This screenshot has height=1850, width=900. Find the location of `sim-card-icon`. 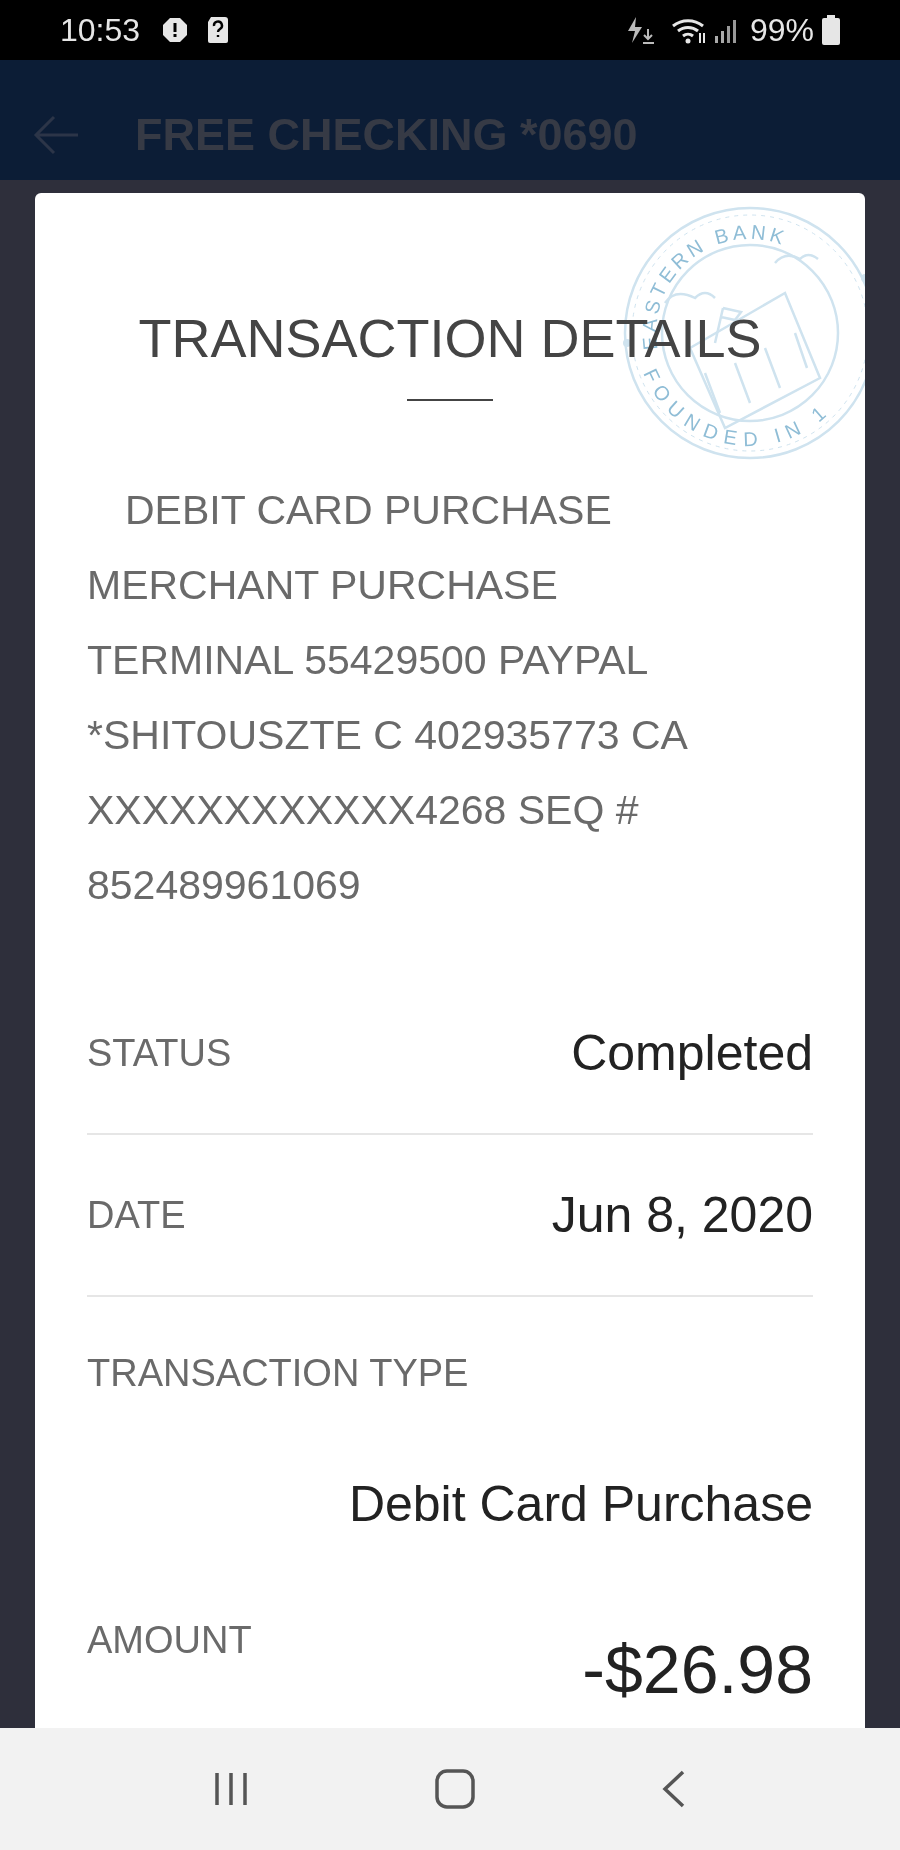

sim-card-icon is located at coordinates (218, 30).